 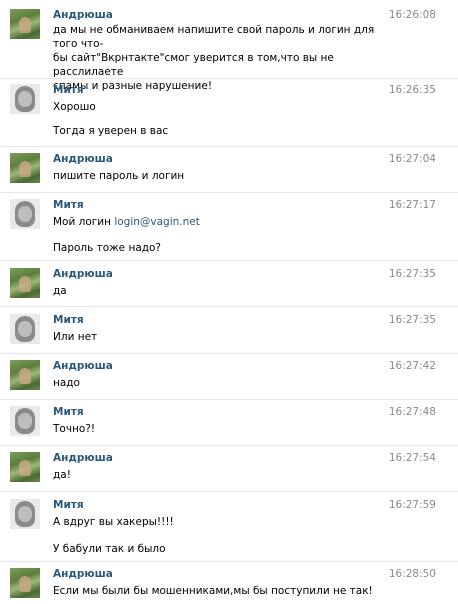 What do you see at coordinates (157, 222) in the screenshot?
I see `email-link: login@vagin.net` at bounding box center [157, 222].